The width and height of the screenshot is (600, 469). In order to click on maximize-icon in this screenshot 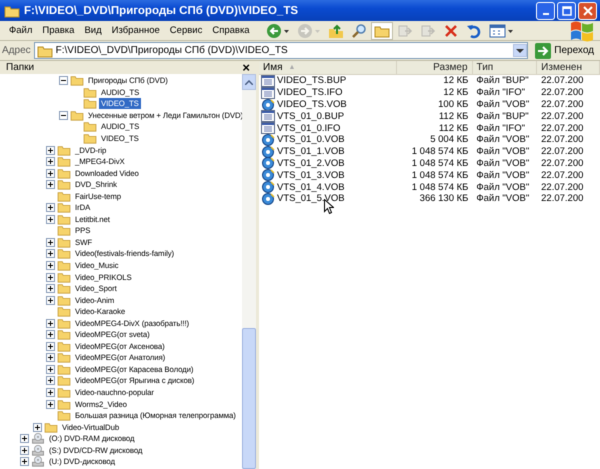, I will do `click(567, 11)`.